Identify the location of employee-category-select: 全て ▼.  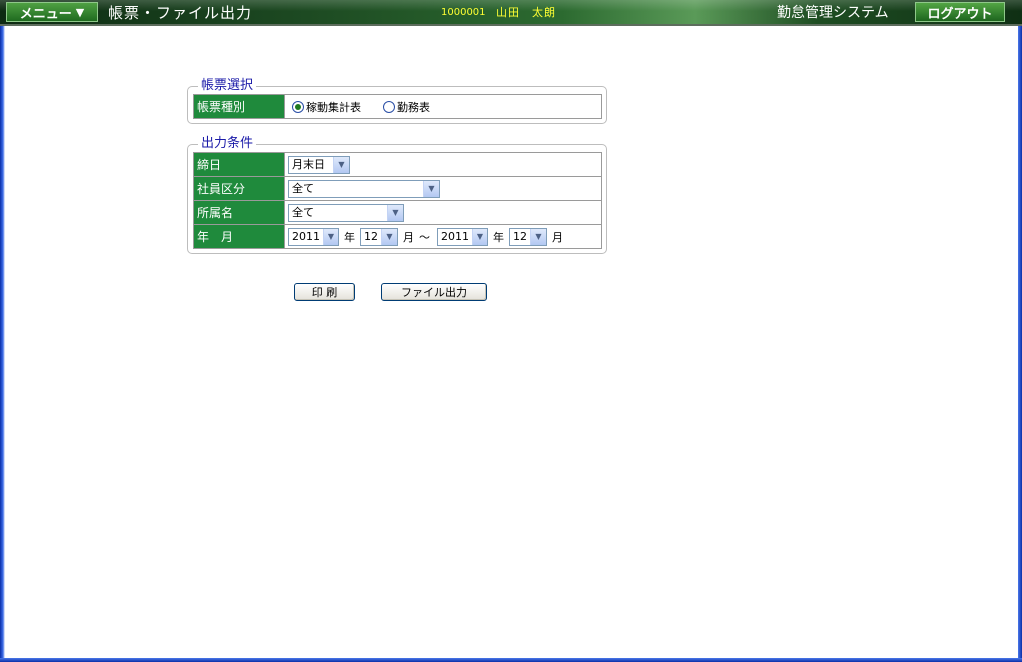
(364, 188).